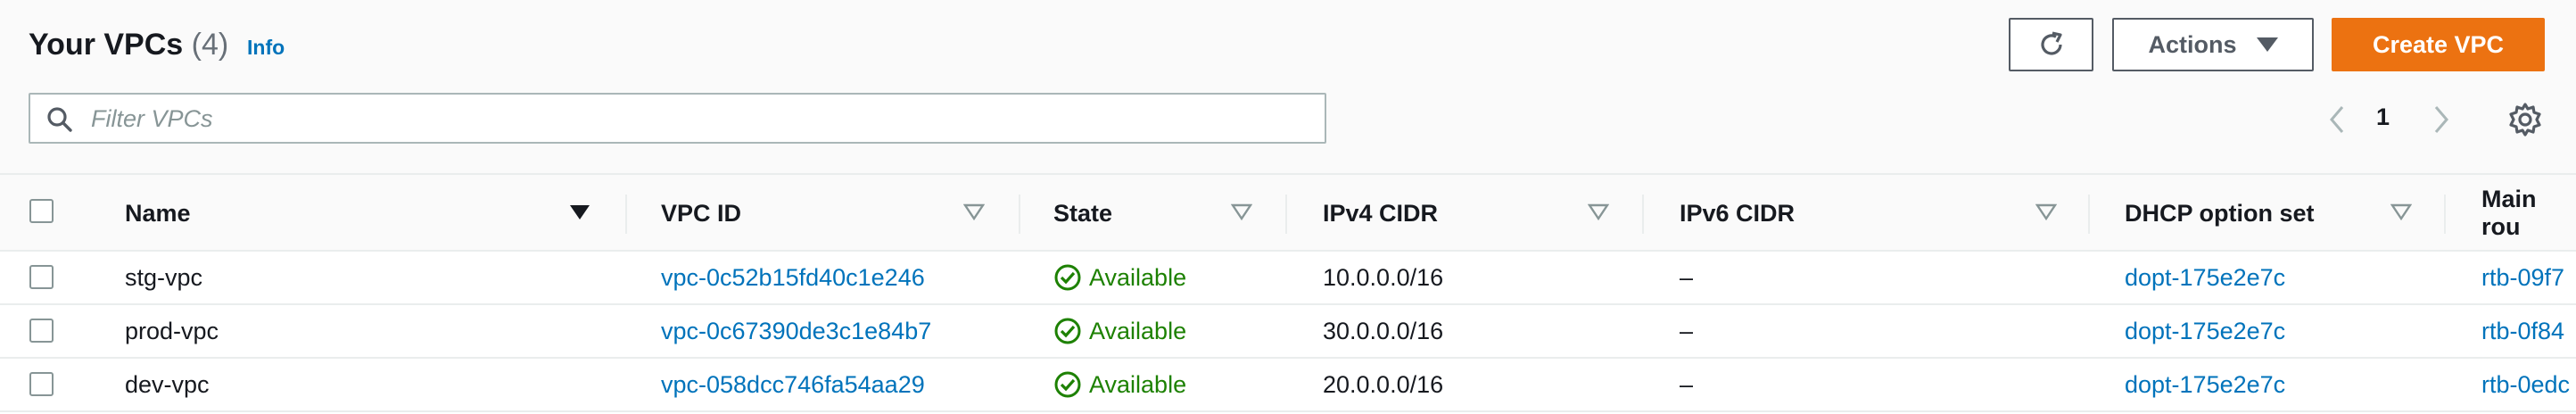 The height and width of the screenshot is (414, 2576). I want to click on filter-box, so click(677, 119).